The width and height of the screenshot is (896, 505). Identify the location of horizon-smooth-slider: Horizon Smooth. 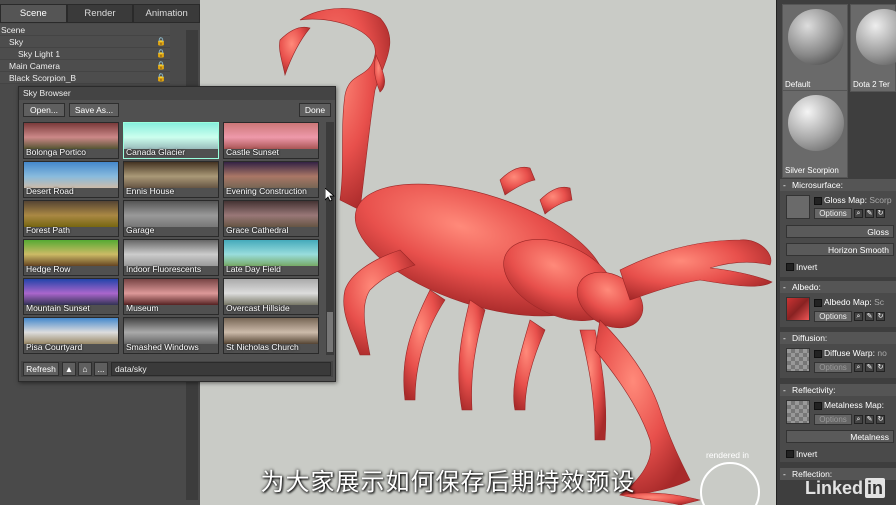
(840, 249).